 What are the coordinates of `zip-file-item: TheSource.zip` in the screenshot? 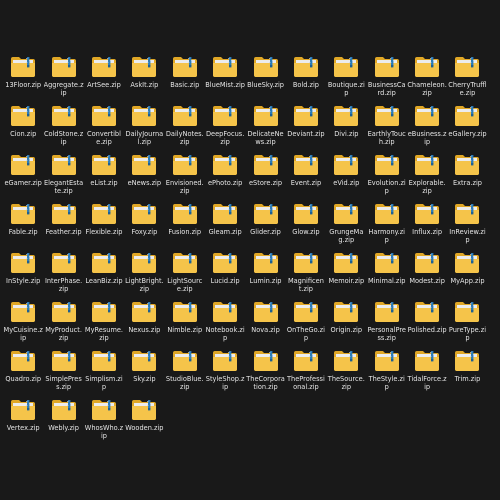 It's located at (346, 370).